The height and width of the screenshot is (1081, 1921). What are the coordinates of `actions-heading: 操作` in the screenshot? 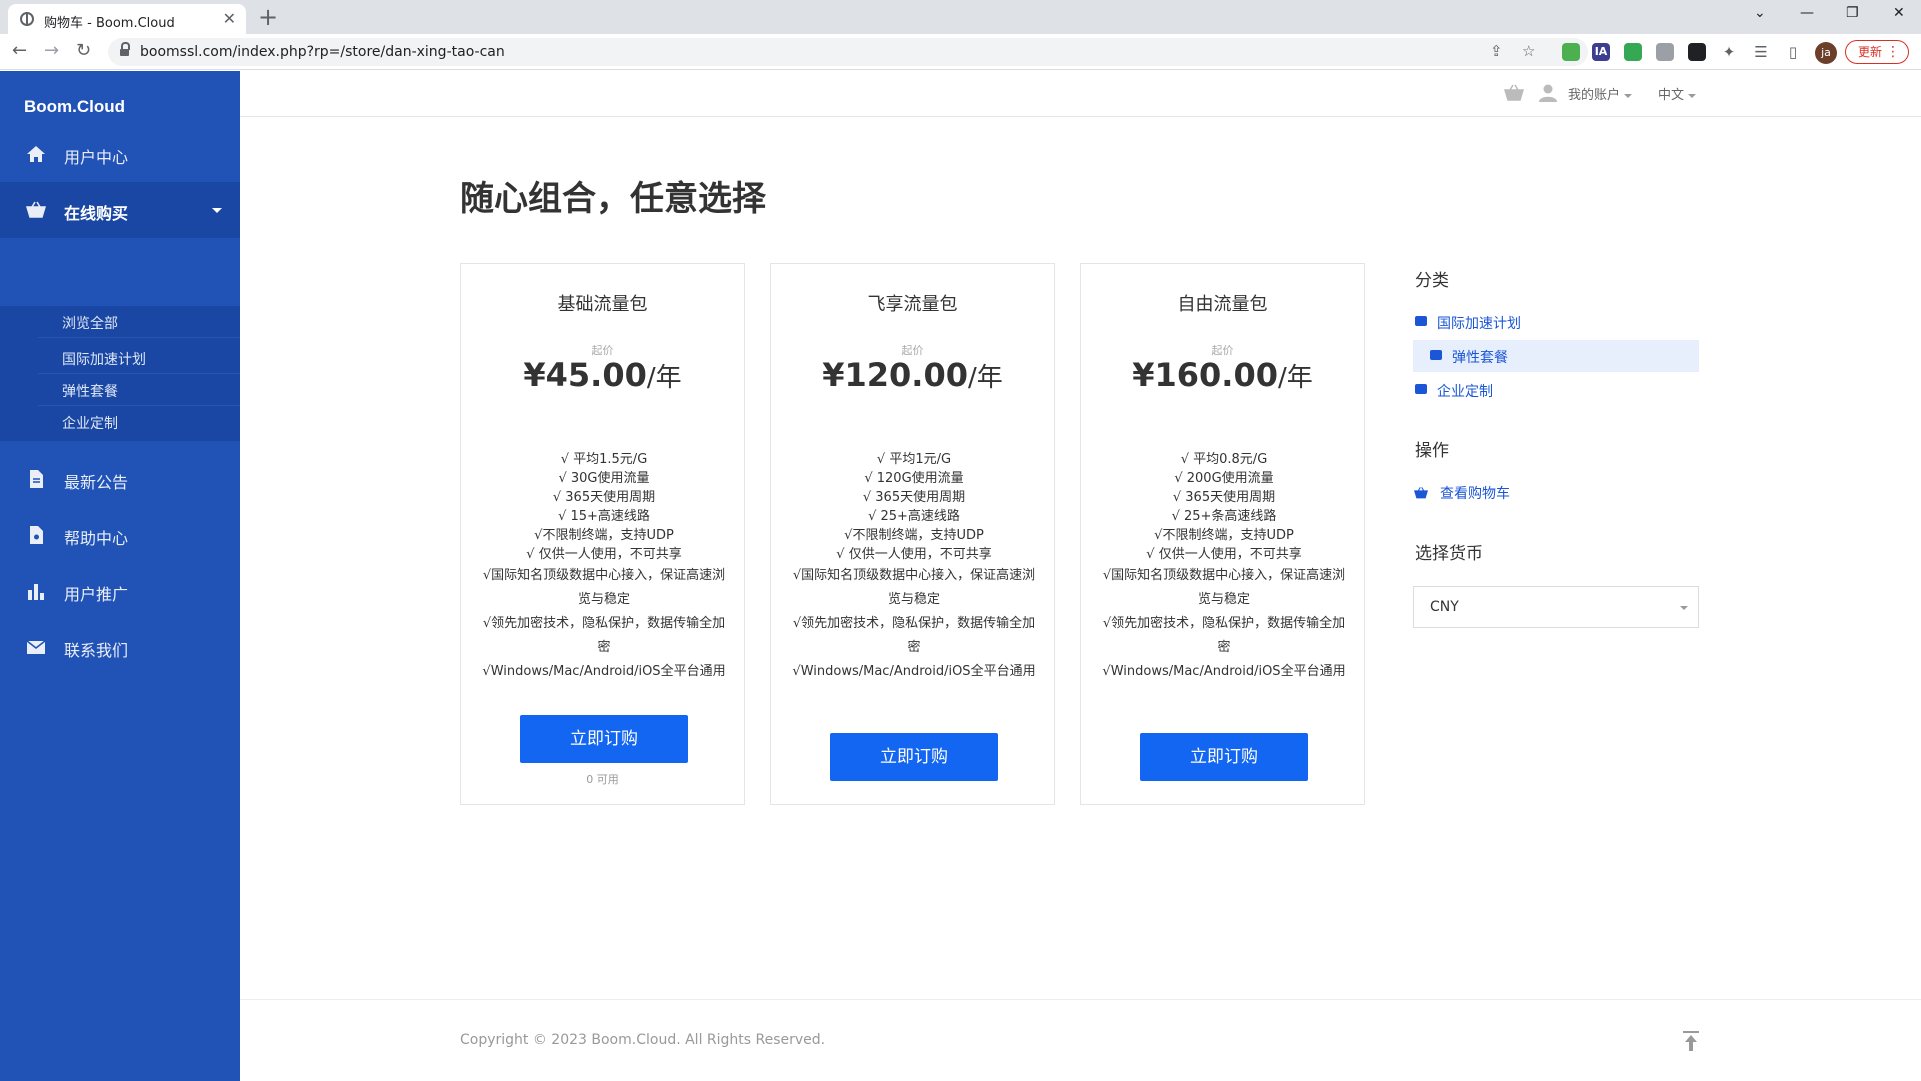 It's located at (1432, 451).